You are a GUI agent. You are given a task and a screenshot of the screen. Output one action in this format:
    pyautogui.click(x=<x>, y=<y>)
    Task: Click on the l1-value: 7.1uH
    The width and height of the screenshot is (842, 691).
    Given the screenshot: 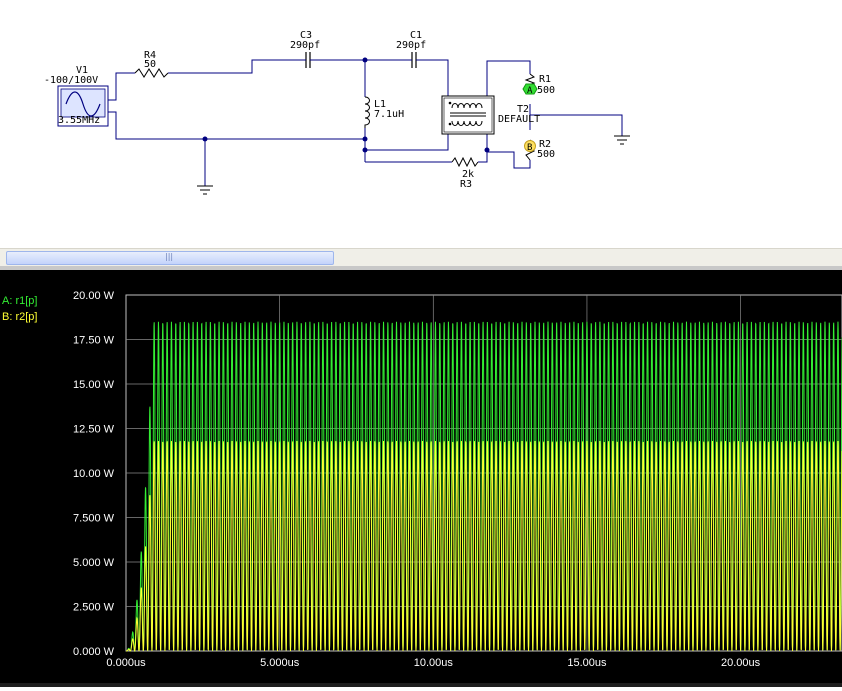 What is the action you would take?
    pyautogui.click(x=389, y=114)
    